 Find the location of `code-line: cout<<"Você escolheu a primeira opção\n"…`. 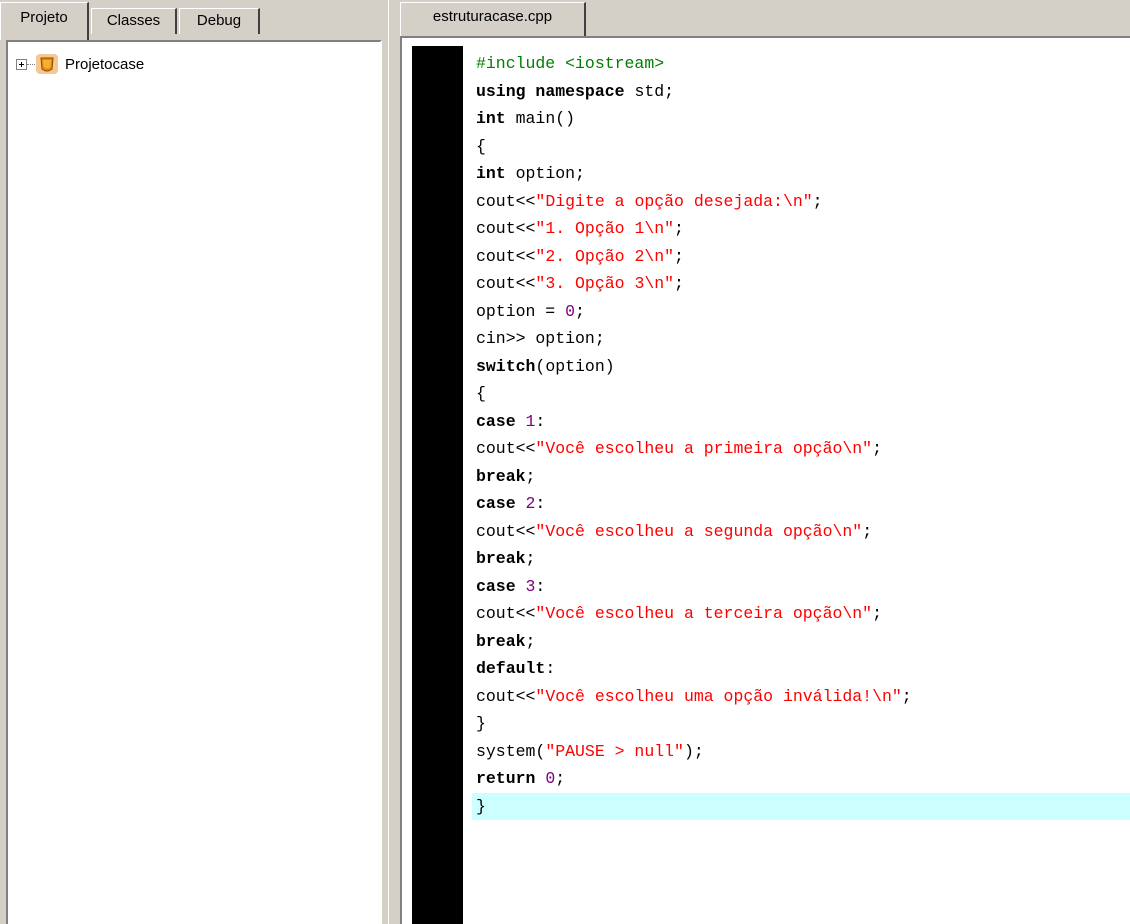

code-line: cout<<"Você escolheu a primeira opção\n"… is located at coordinates (801, 449).